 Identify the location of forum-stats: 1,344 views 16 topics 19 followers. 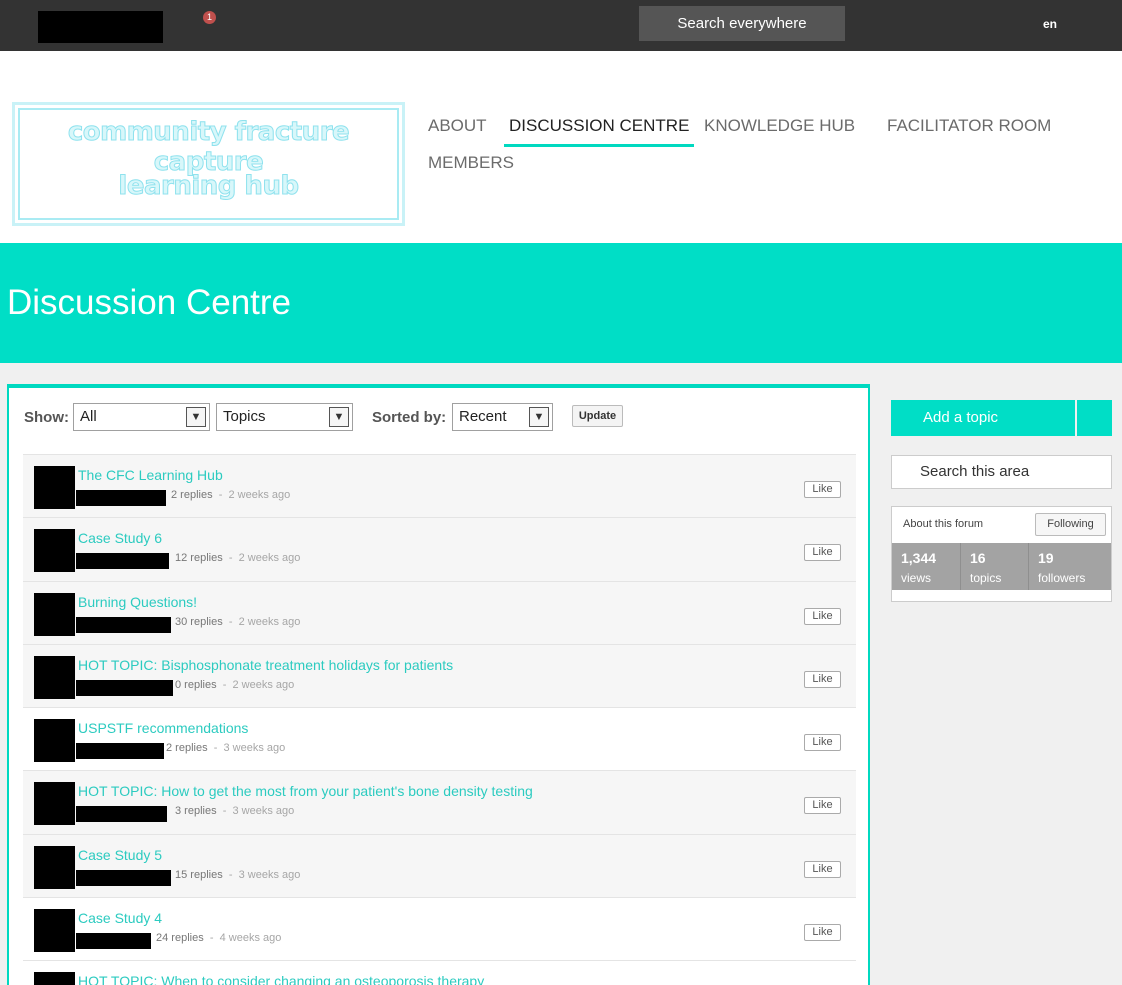
(1001, 566).